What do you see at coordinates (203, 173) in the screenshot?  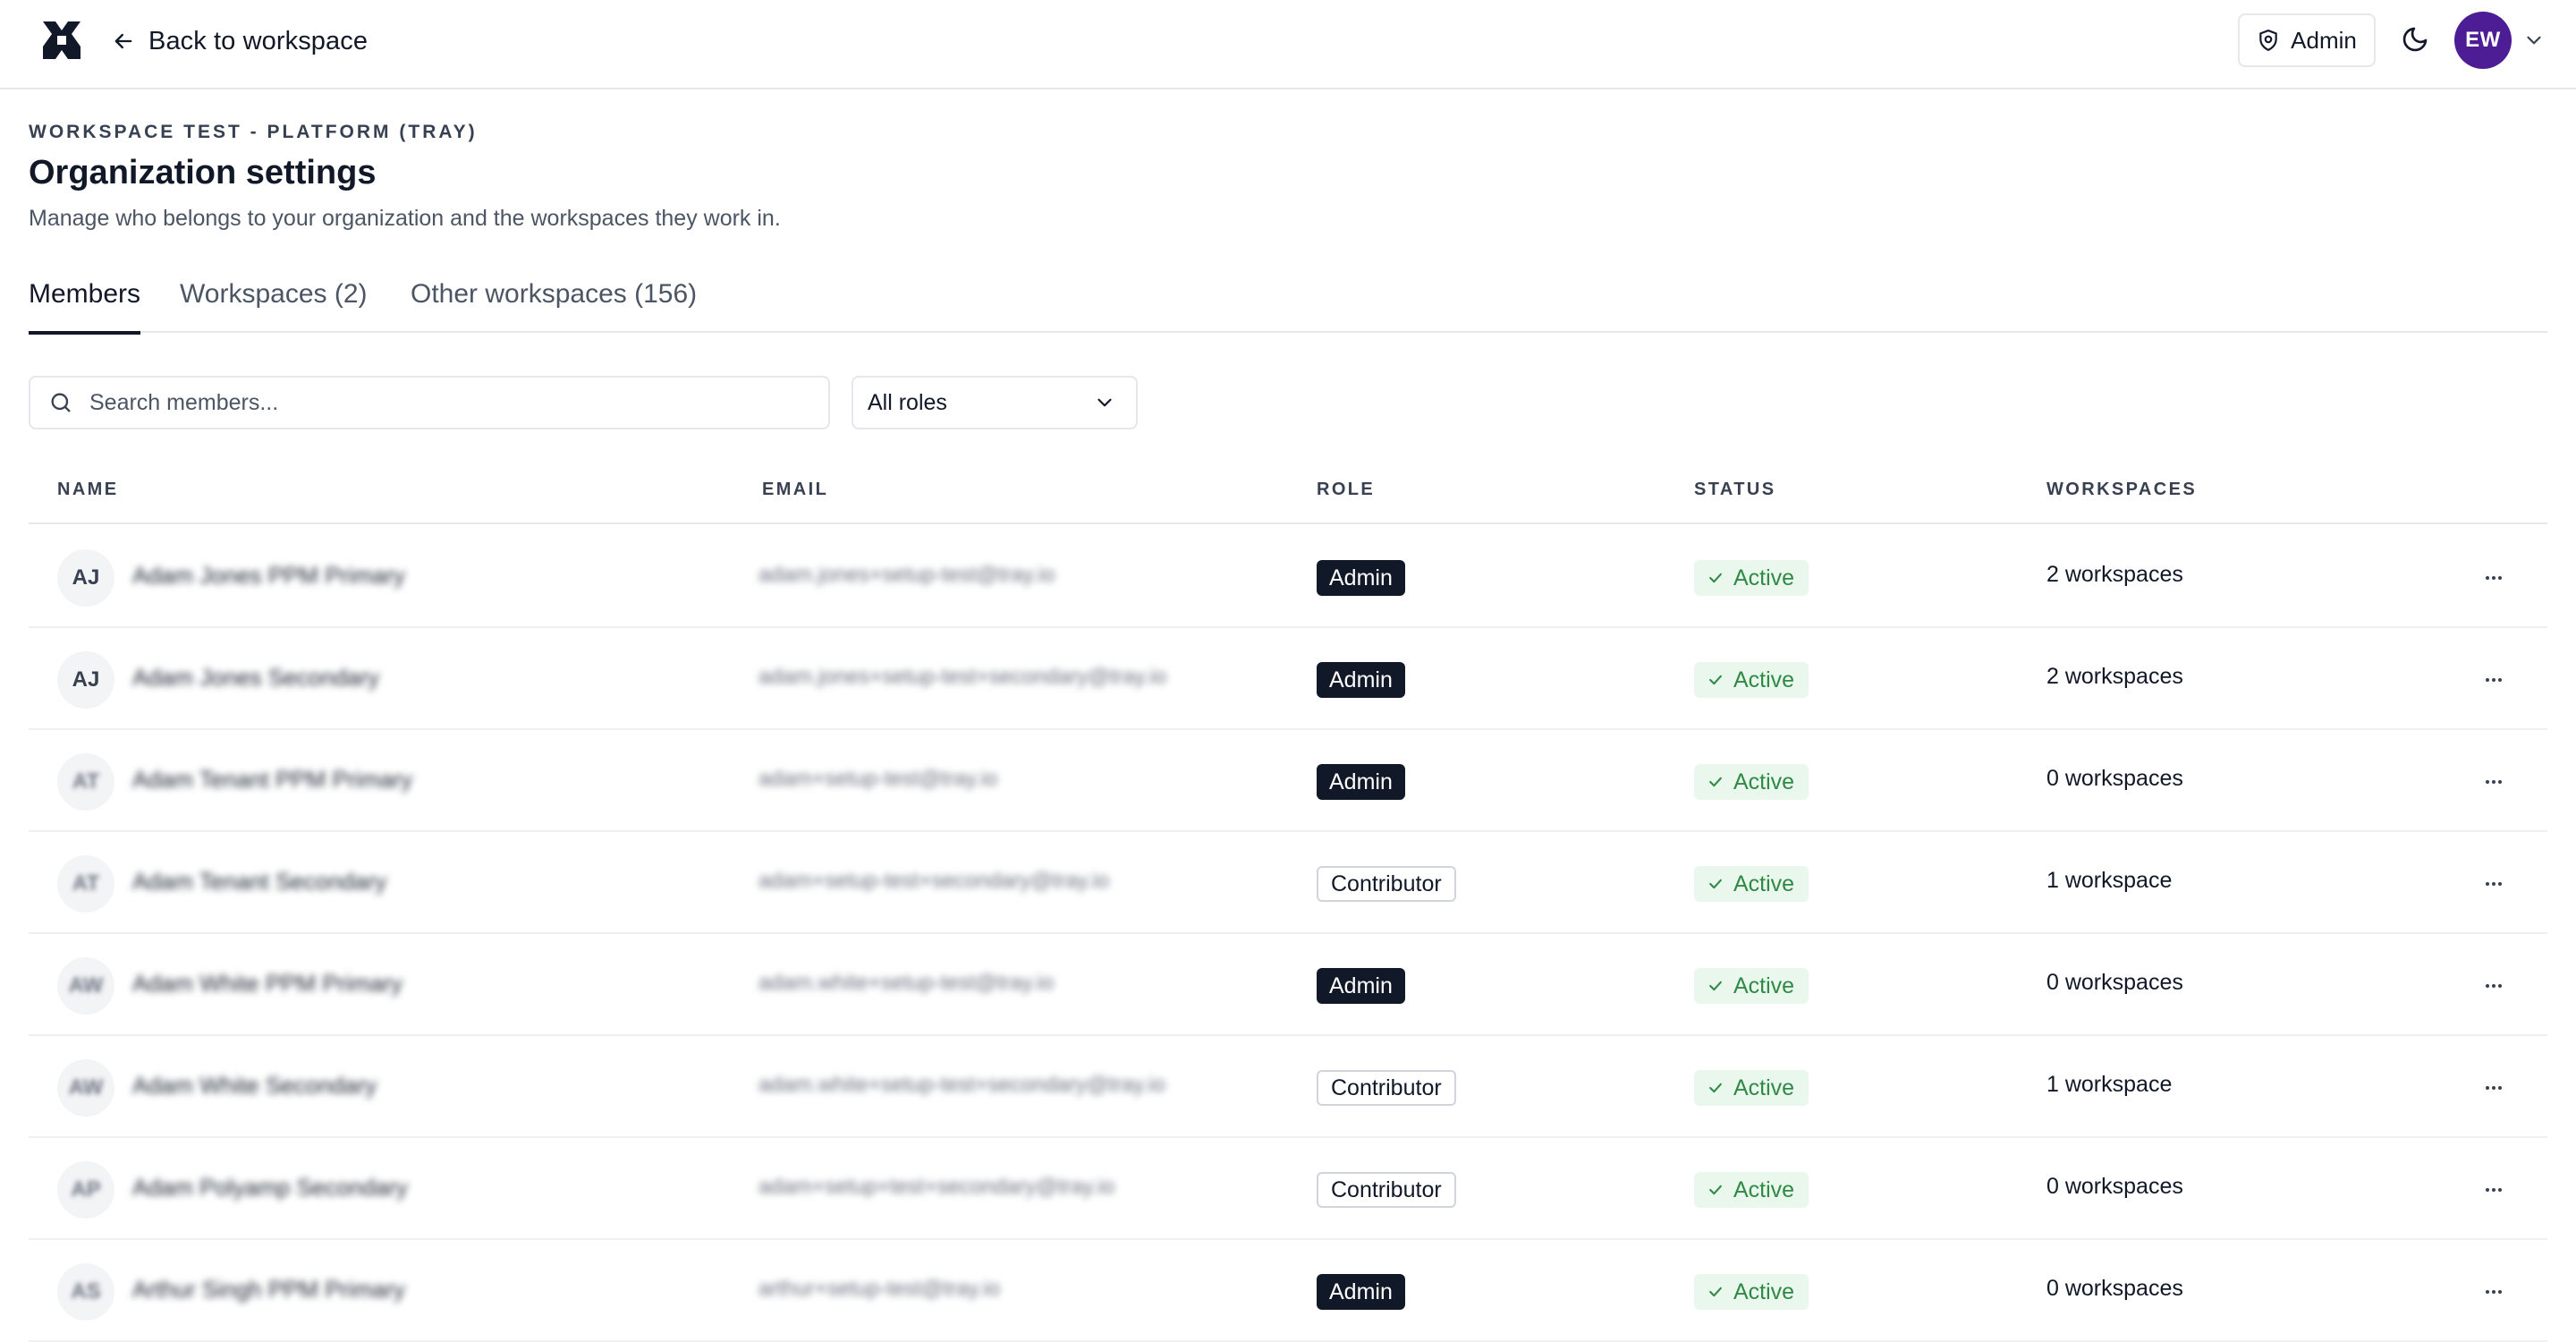 I see `page-title: Organization settings` at bounding box center [203, 173].